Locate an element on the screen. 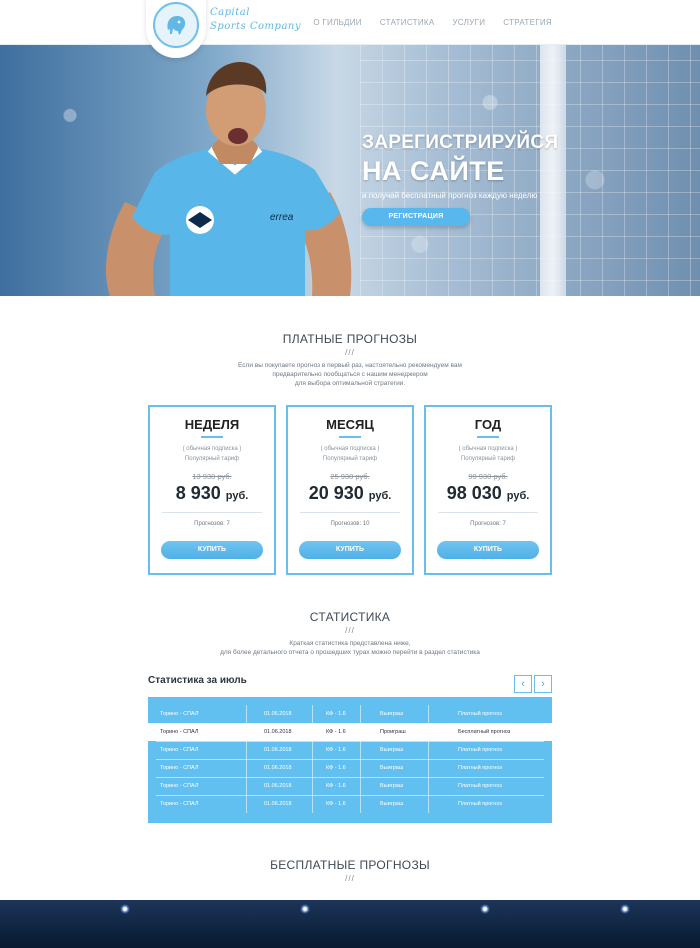 Image resolution: width=700 pixels, height=948 pixels. logo-line1: Capital is located at coordinates (230, 12).